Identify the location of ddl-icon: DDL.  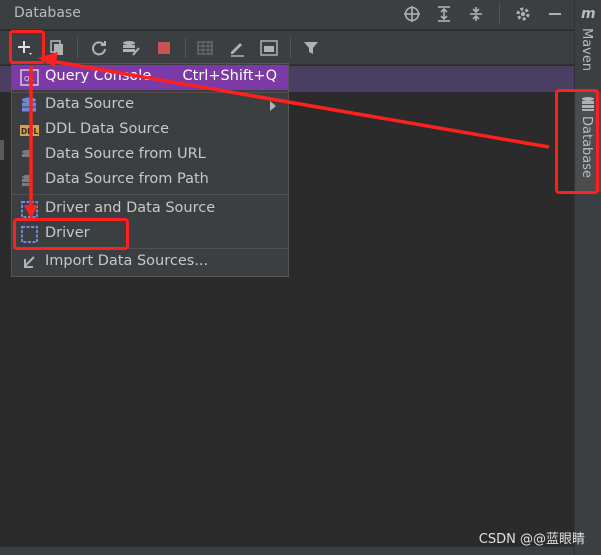
(29, 130).